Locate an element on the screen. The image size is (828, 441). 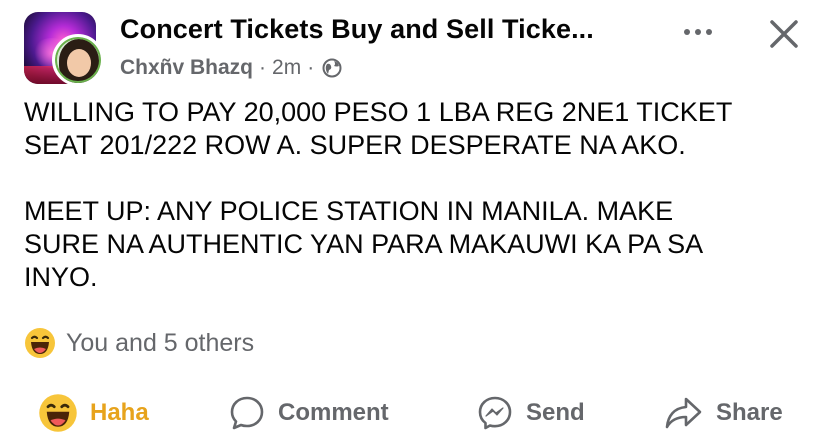
avatar-ring is located at coordinates (78, 60).